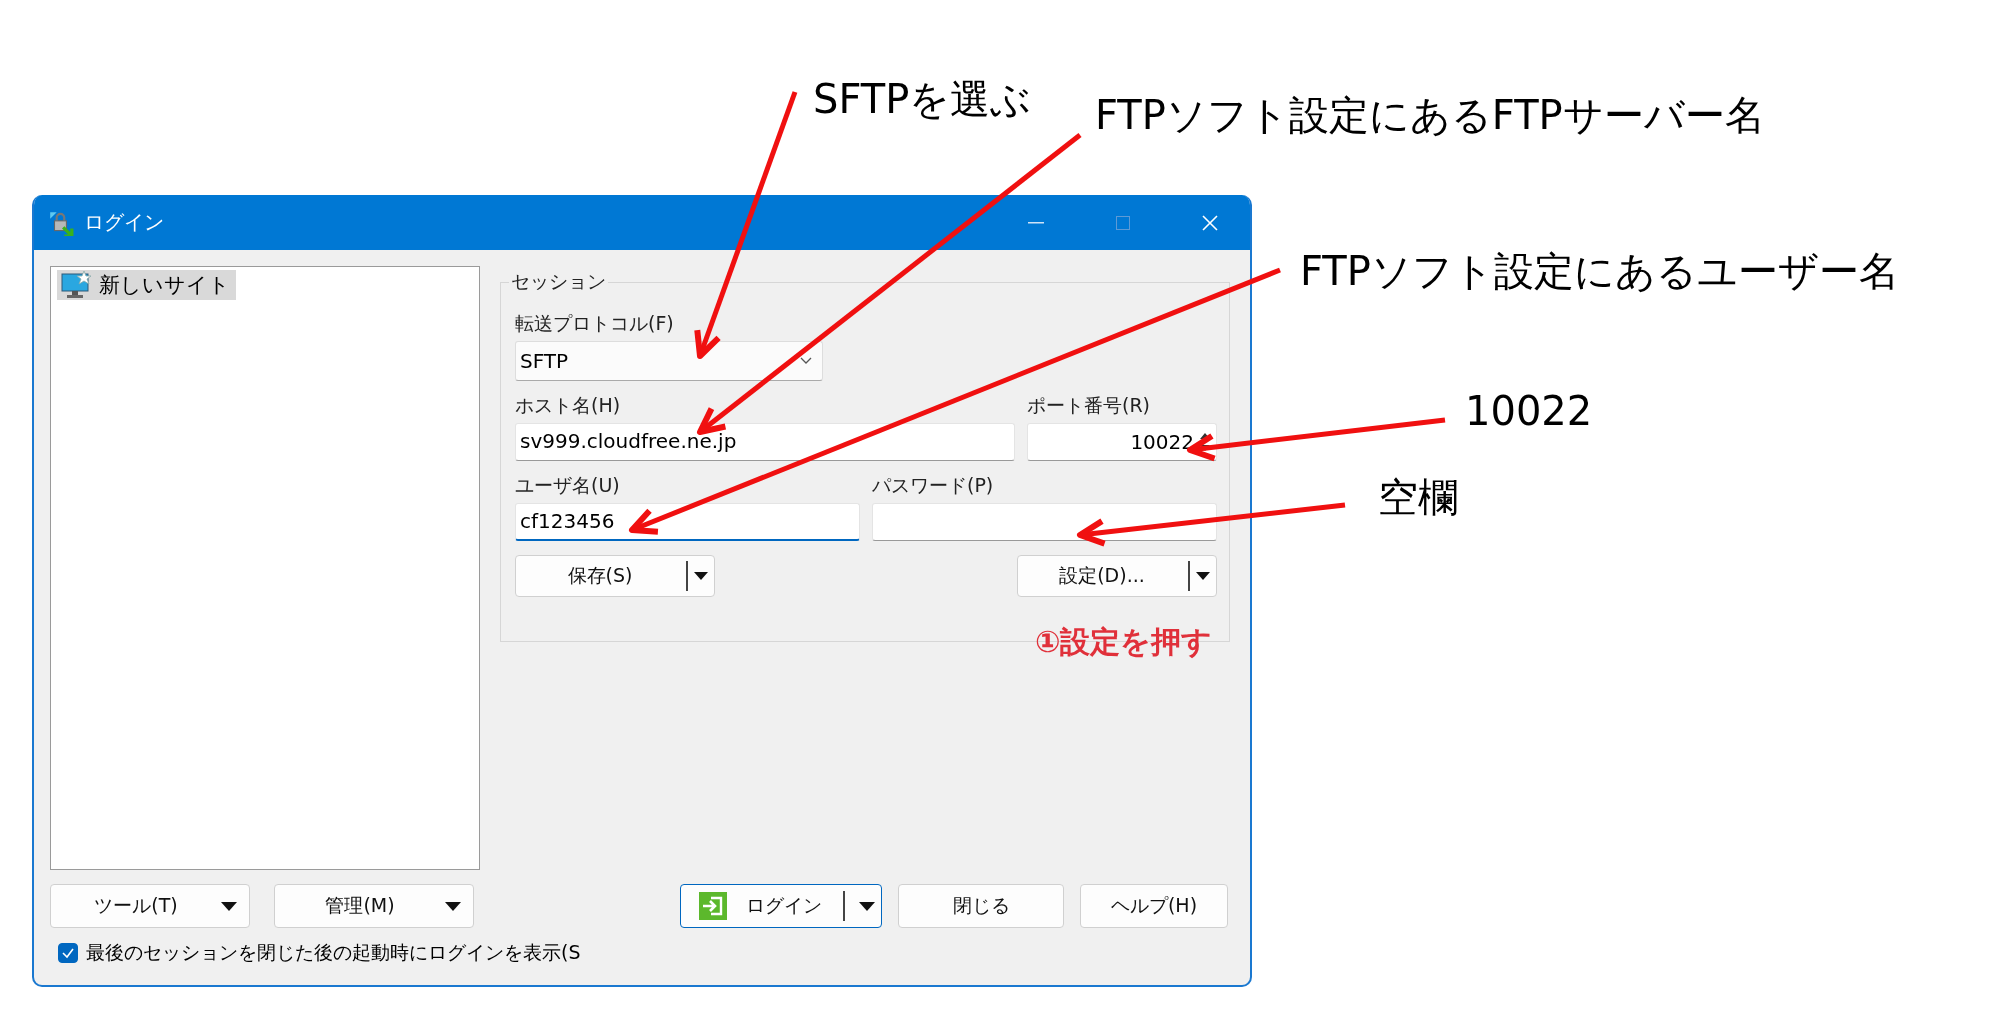  I want to click on callout-text: FTPソフト設定にあるユーザー名, so click(1599, 271).